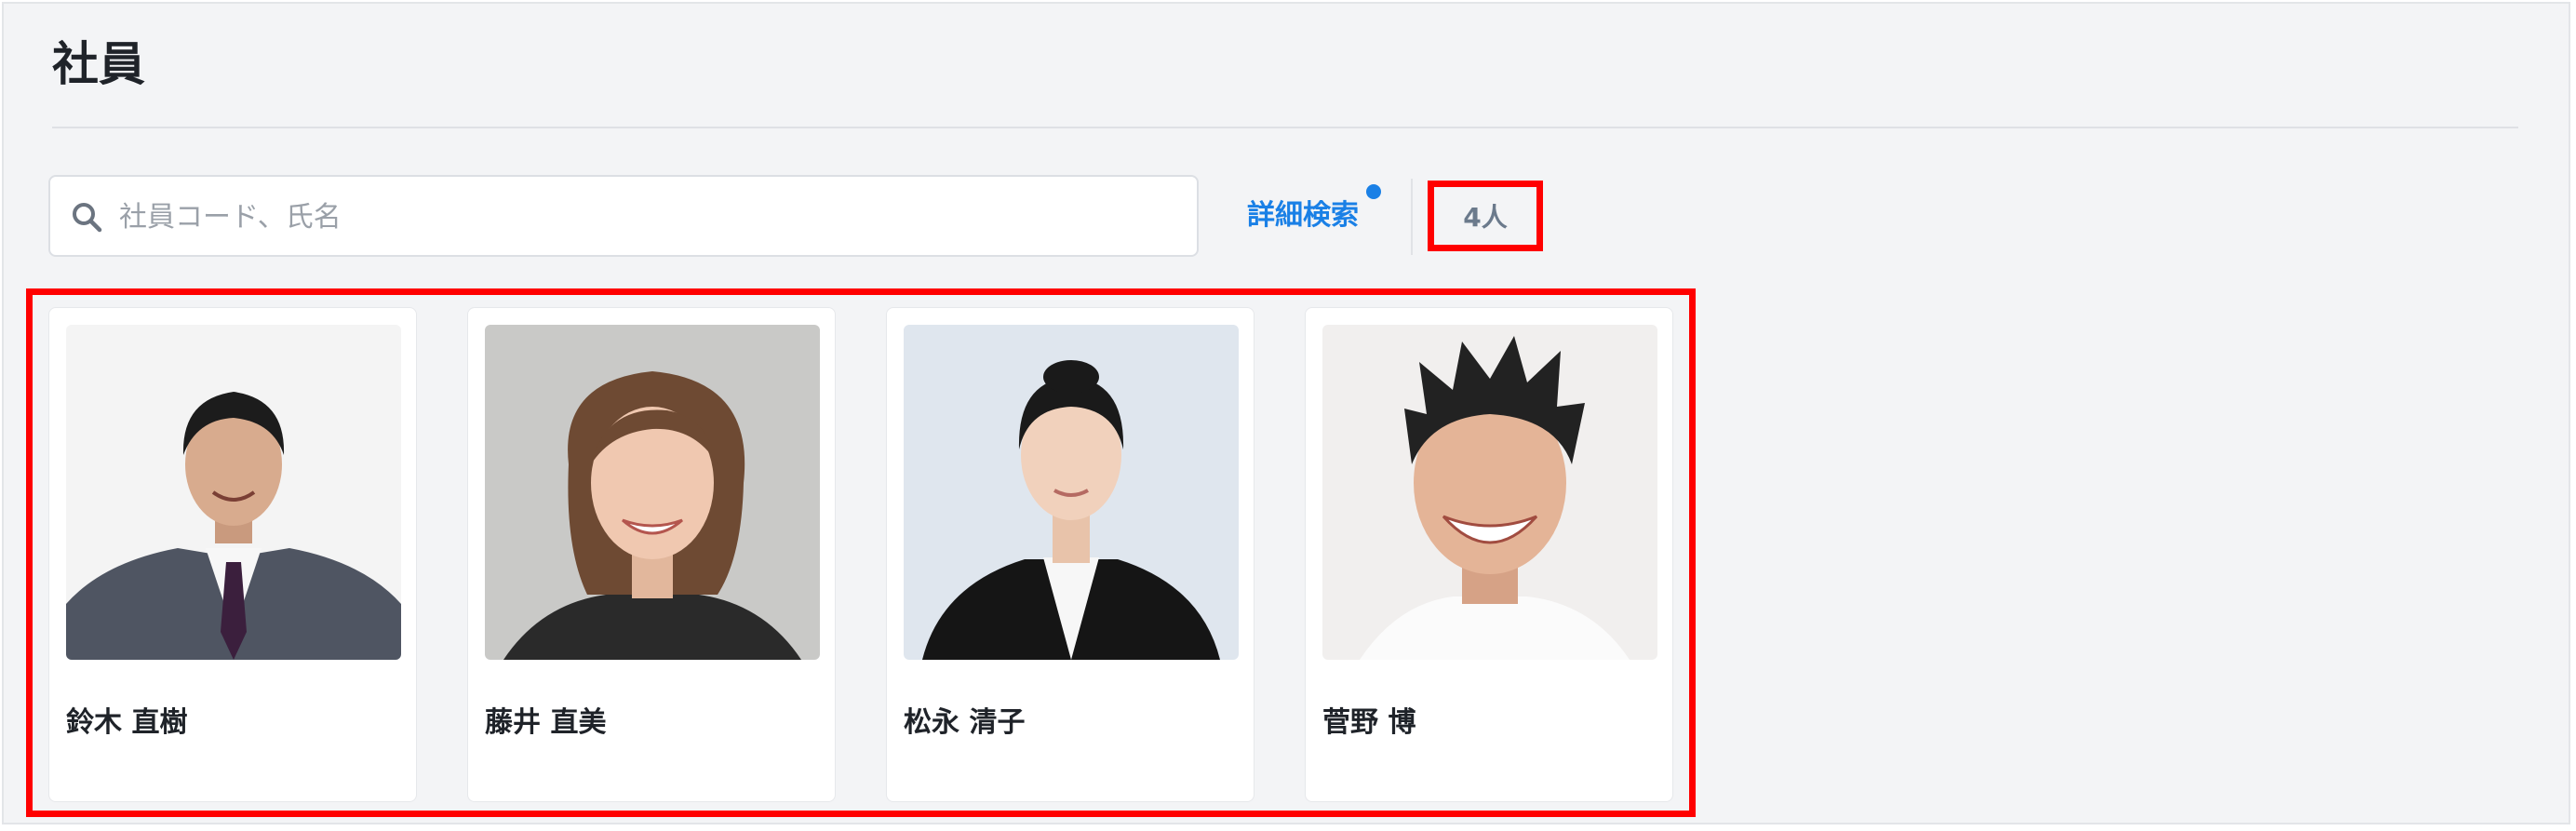  I want to click on search-input, so click(649, 217).